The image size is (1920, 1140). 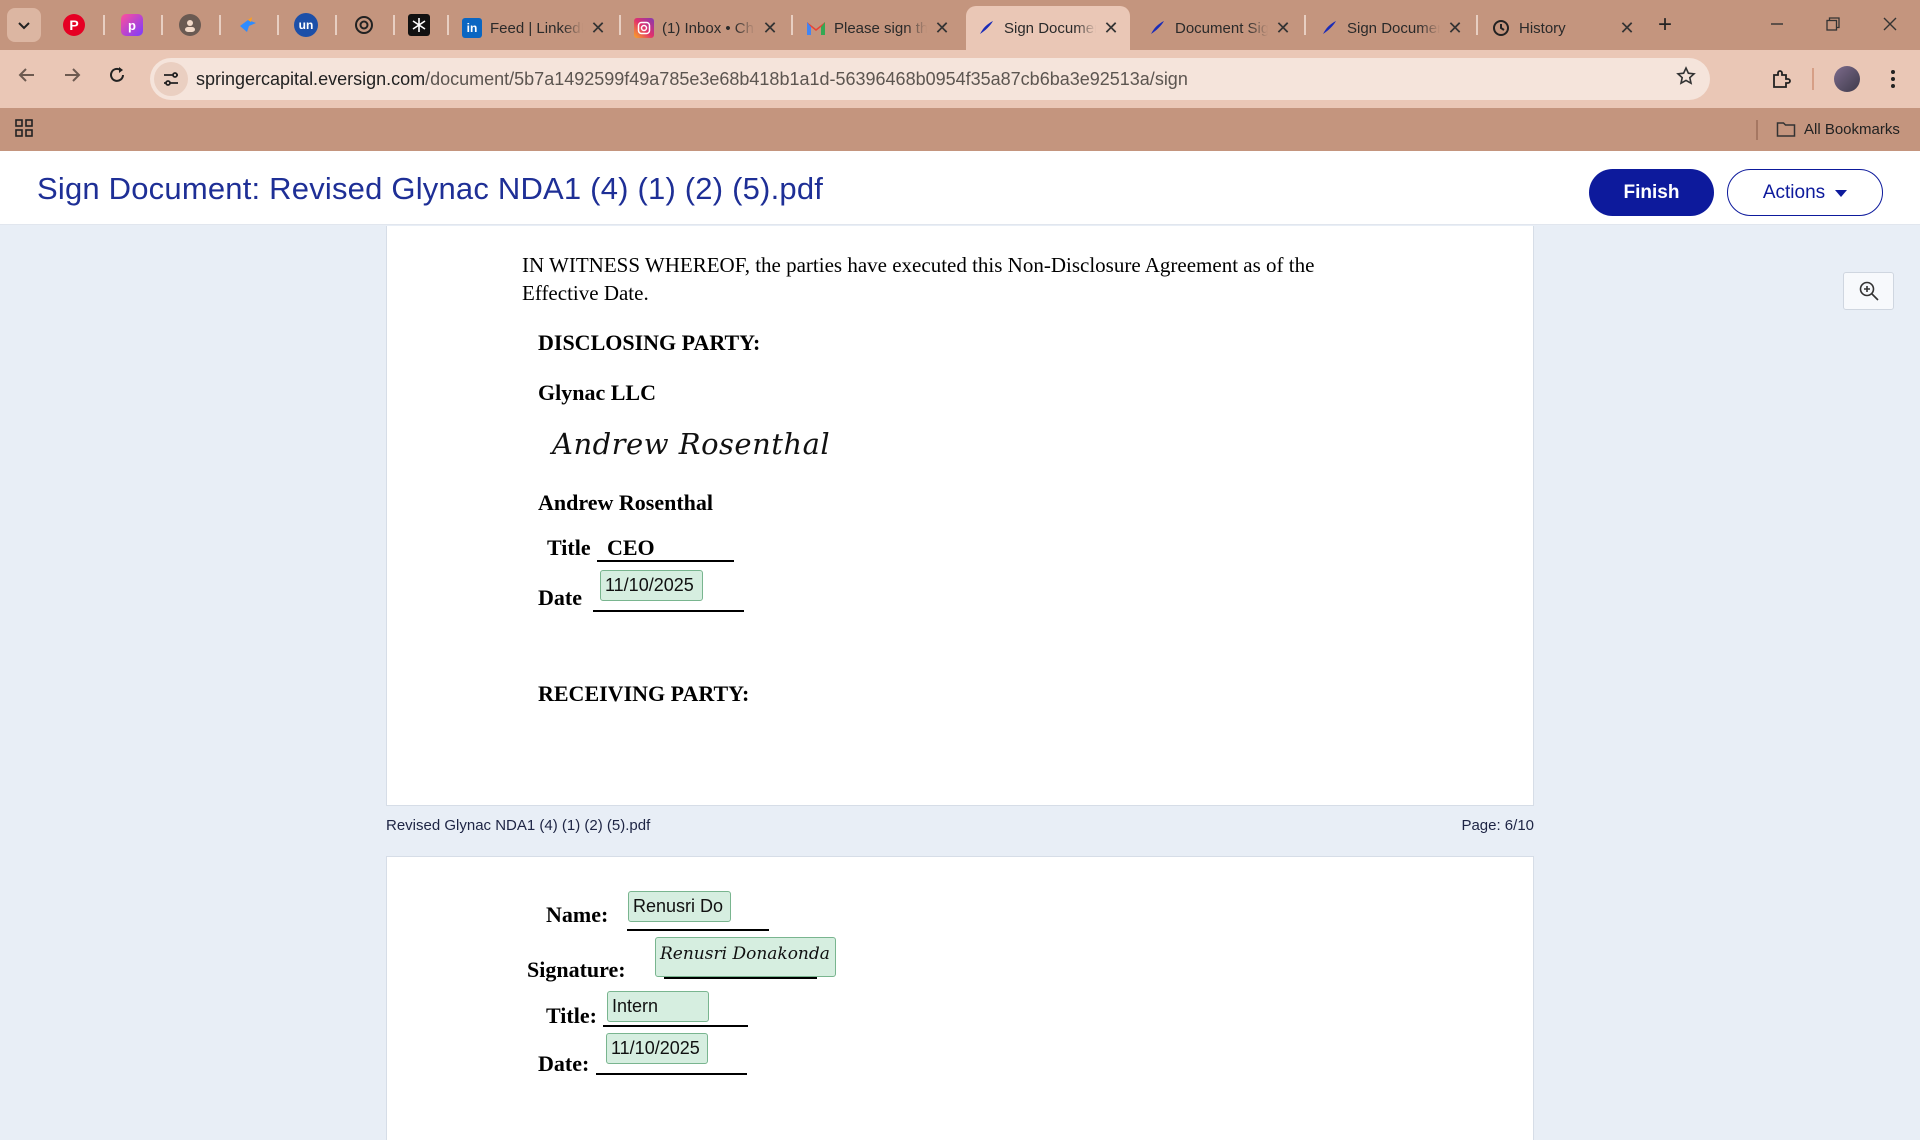 I want to click on instagram-icon, so click(x=644, y=28).